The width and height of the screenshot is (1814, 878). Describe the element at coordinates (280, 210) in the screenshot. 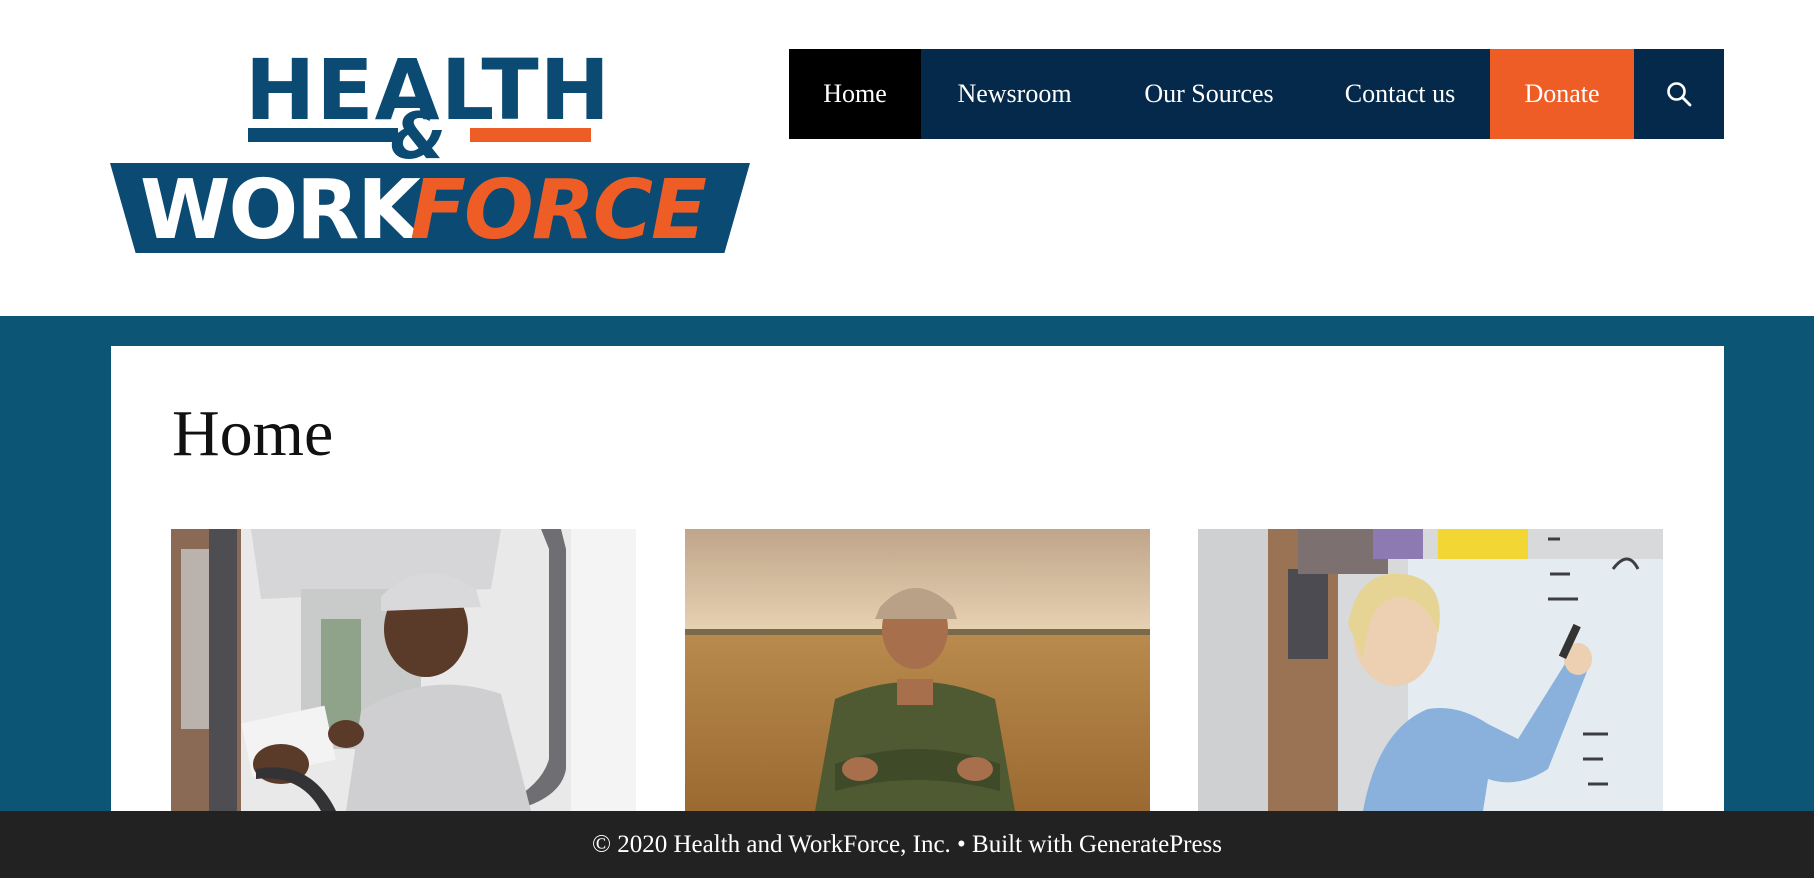

I see `logo-line-work: WORK` at that location.